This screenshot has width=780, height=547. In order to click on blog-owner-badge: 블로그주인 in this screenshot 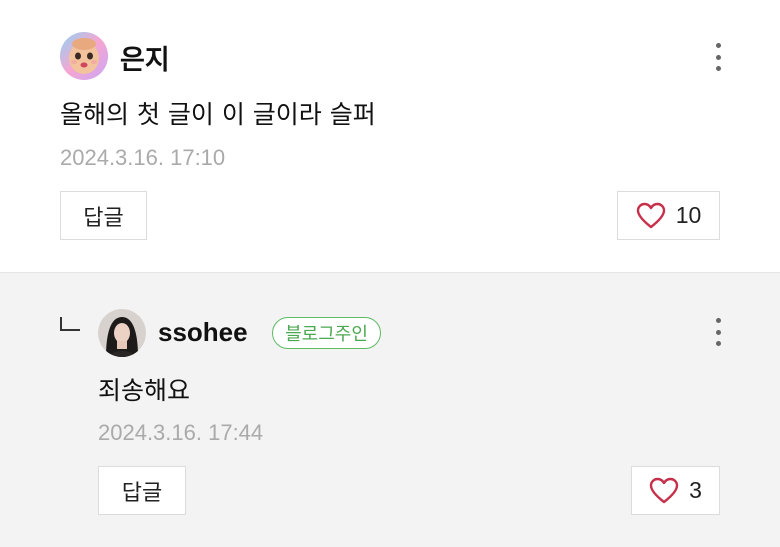, I will do `click(326, 333)`.